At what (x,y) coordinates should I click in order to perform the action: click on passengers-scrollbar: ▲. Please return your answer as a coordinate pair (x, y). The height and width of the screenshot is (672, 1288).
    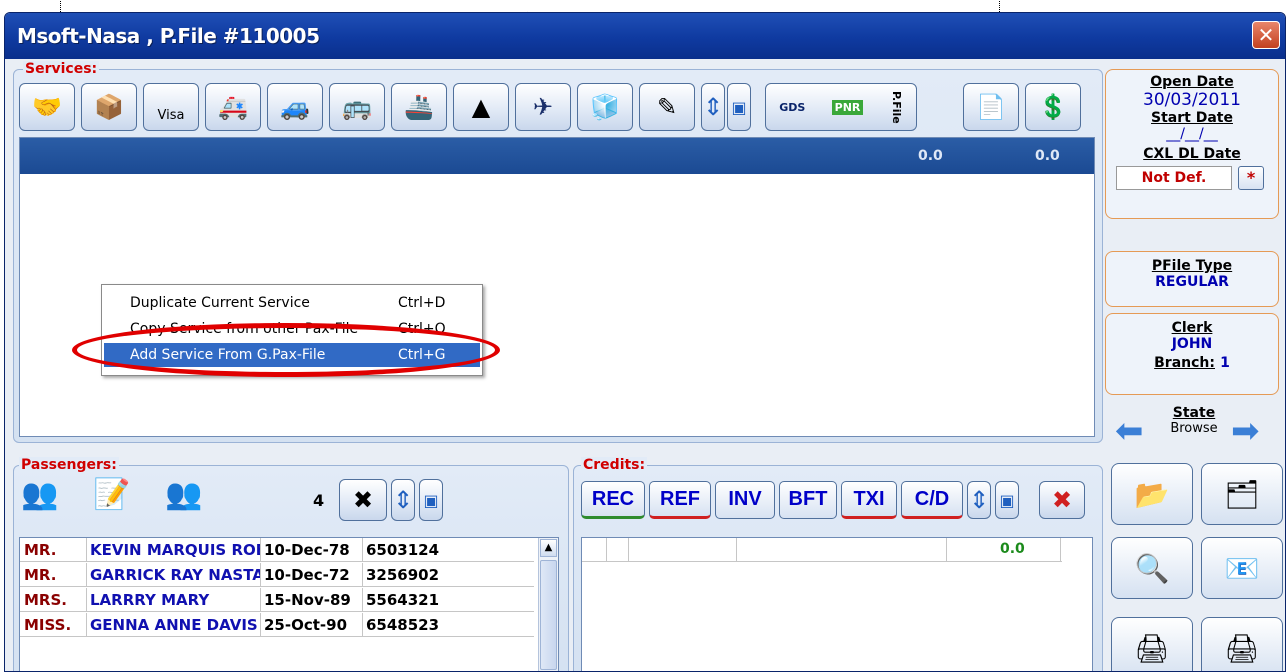
    Looking at the image, I should click on (548, 604).